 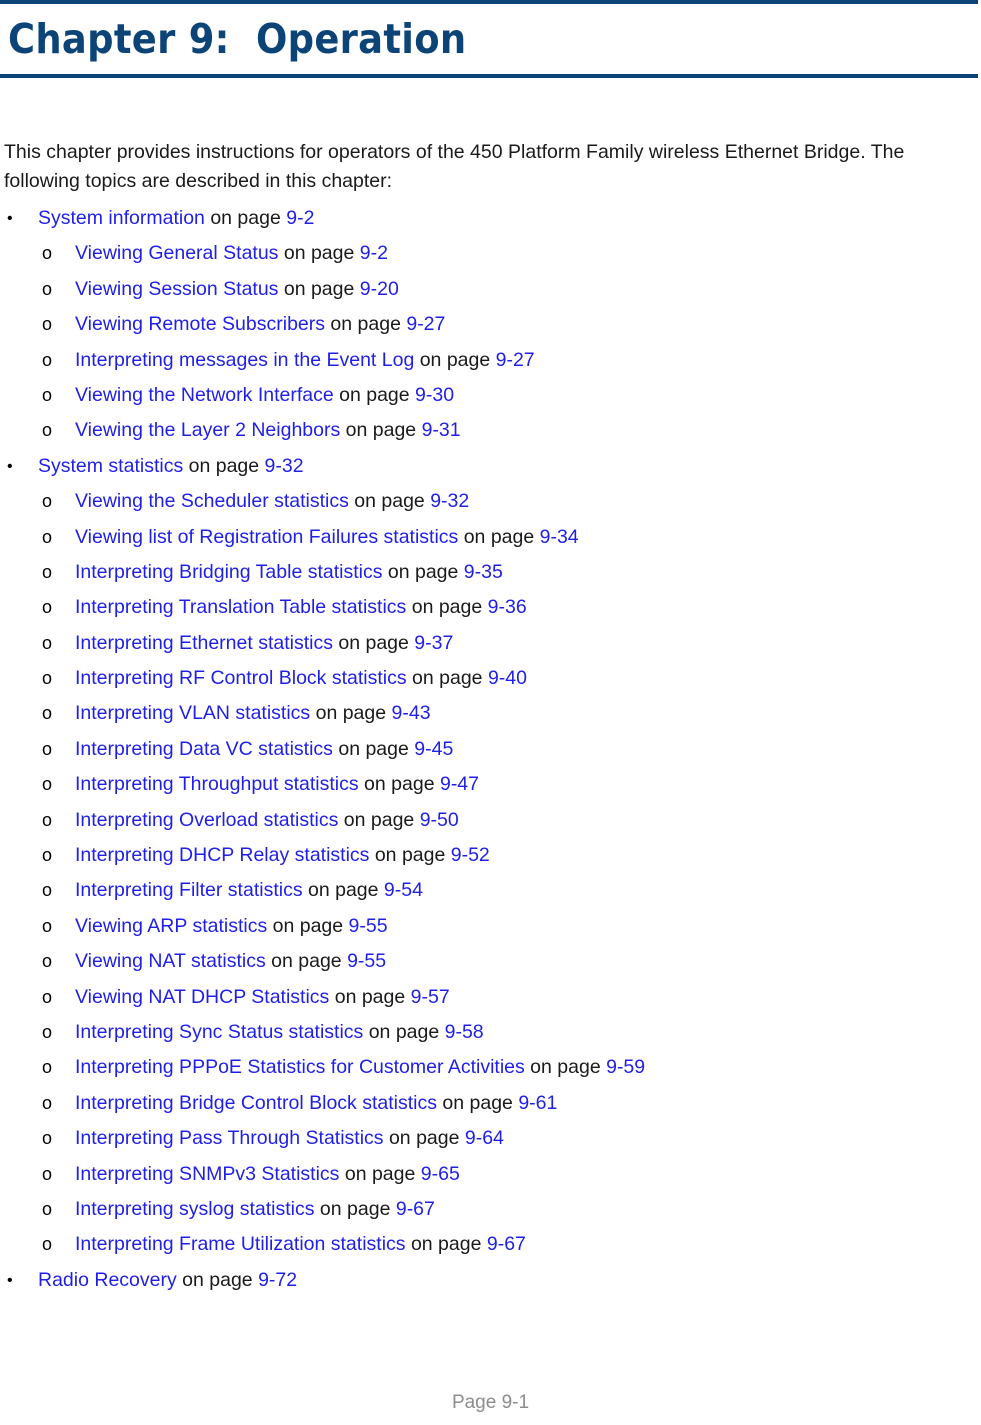 I want to click on toc-entry-link: Interpreting Throughput statistics, so click(x=217, y=784).